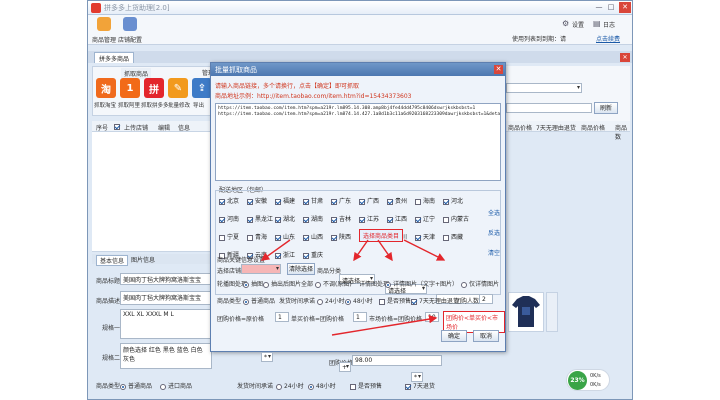 Image resolution: width=720 pixels, height=400 pixels. I want to click on bottom-ship-48: 48小时, so click(322, 385).